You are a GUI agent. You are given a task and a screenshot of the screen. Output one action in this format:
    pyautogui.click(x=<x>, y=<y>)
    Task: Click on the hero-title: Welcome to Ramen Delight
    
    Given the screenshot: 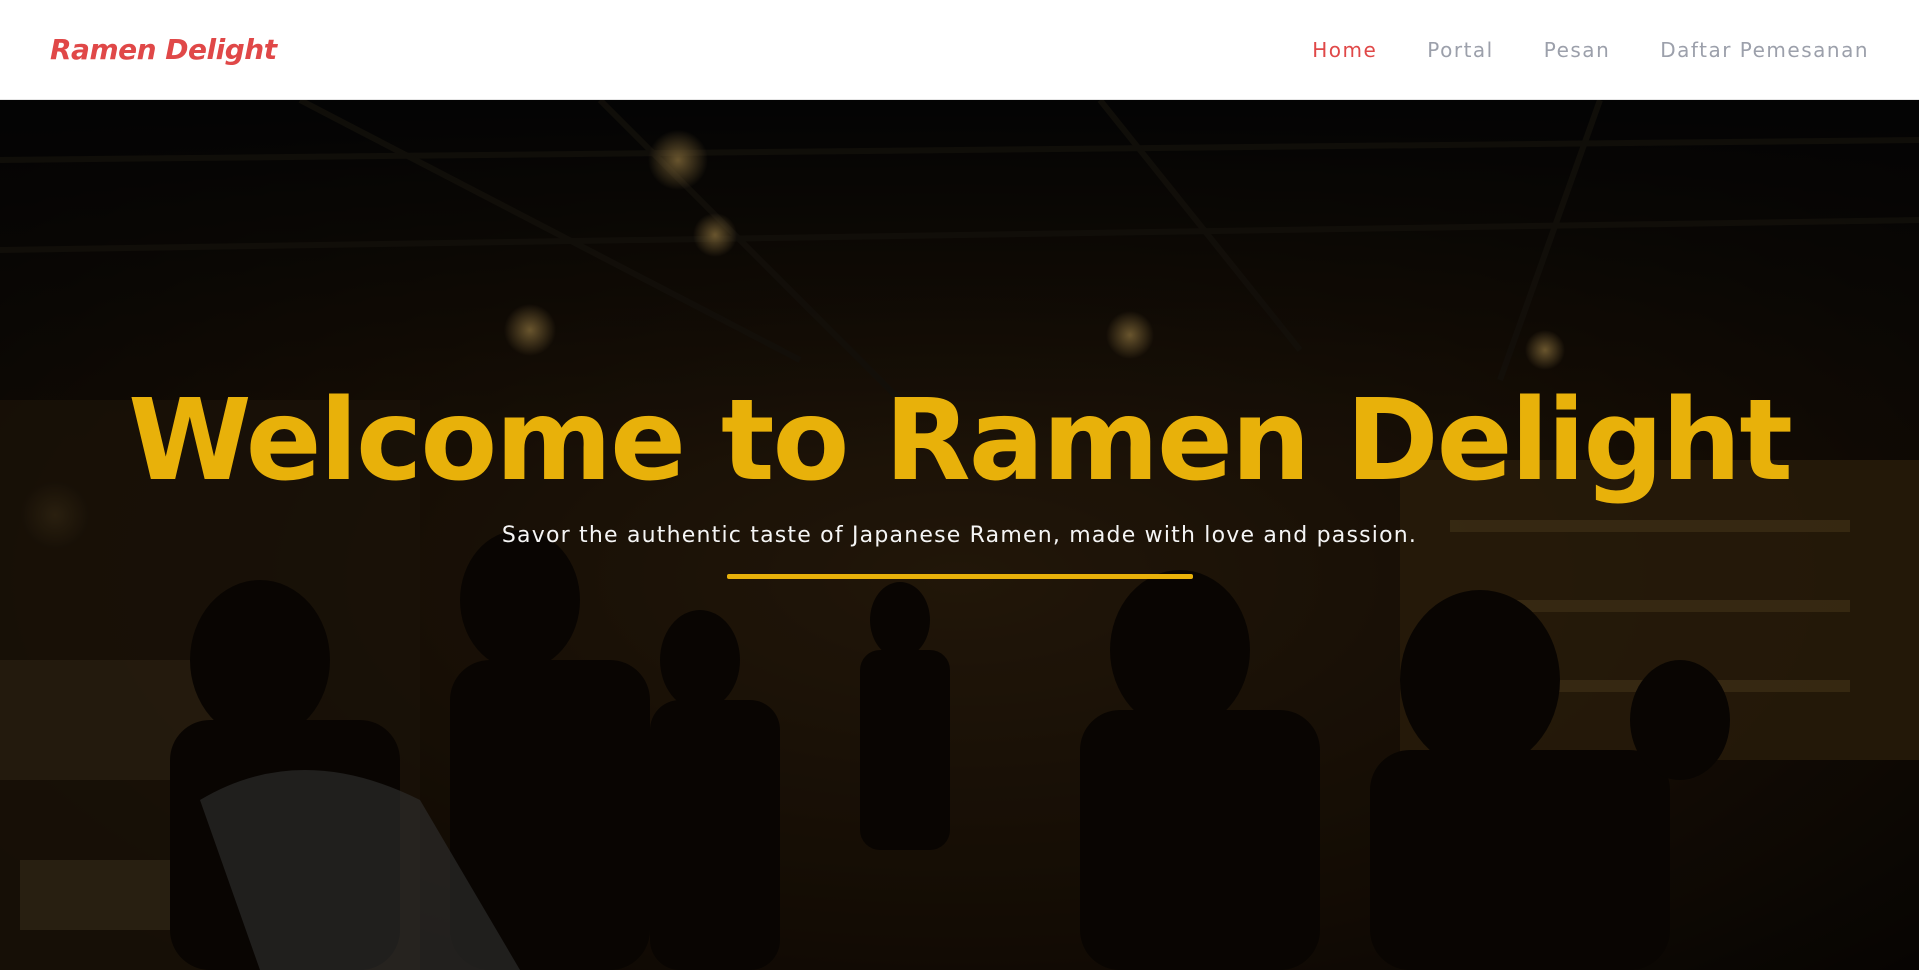 What is the action you would take?
    pyautogui.click(x=960, y=441)
    